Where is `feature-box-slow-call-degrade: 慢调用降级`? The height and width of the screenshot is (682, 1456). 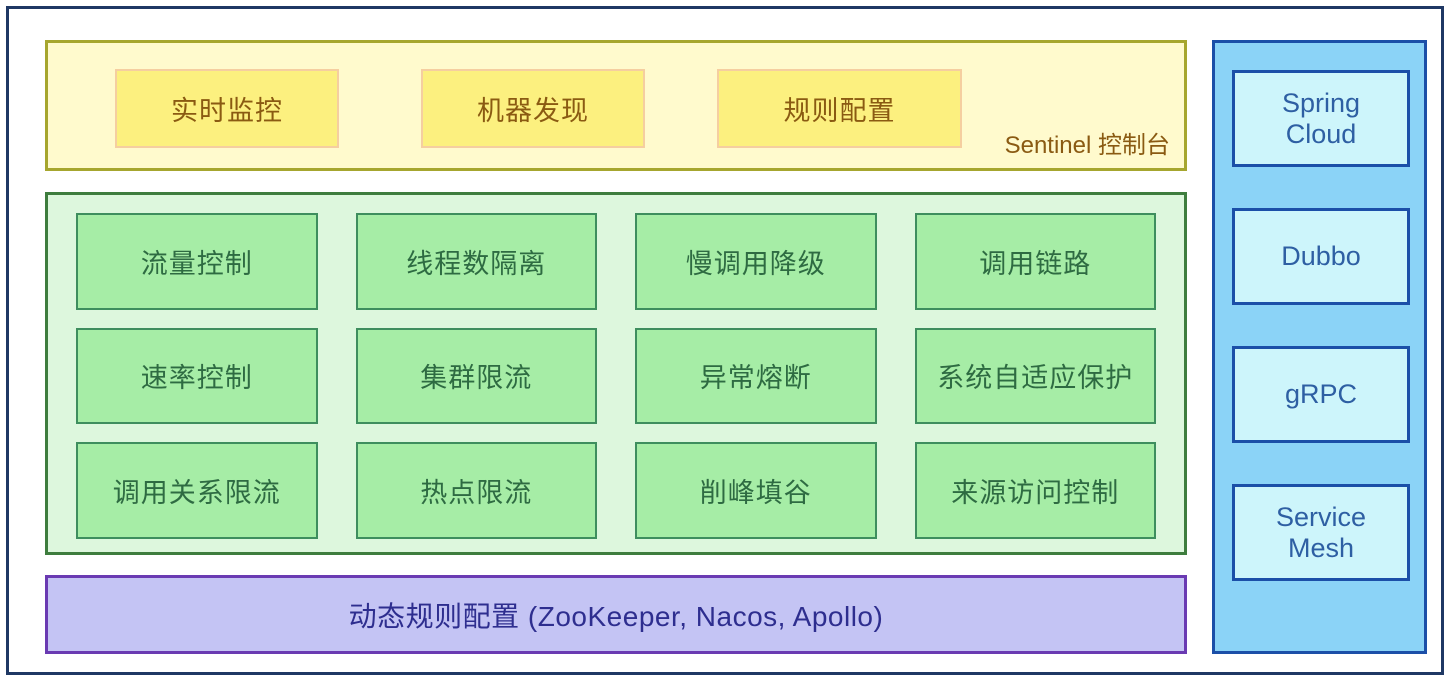 feature-box-slow-call-degrade: 慢调用降级 is located at coordinates (756, 261).